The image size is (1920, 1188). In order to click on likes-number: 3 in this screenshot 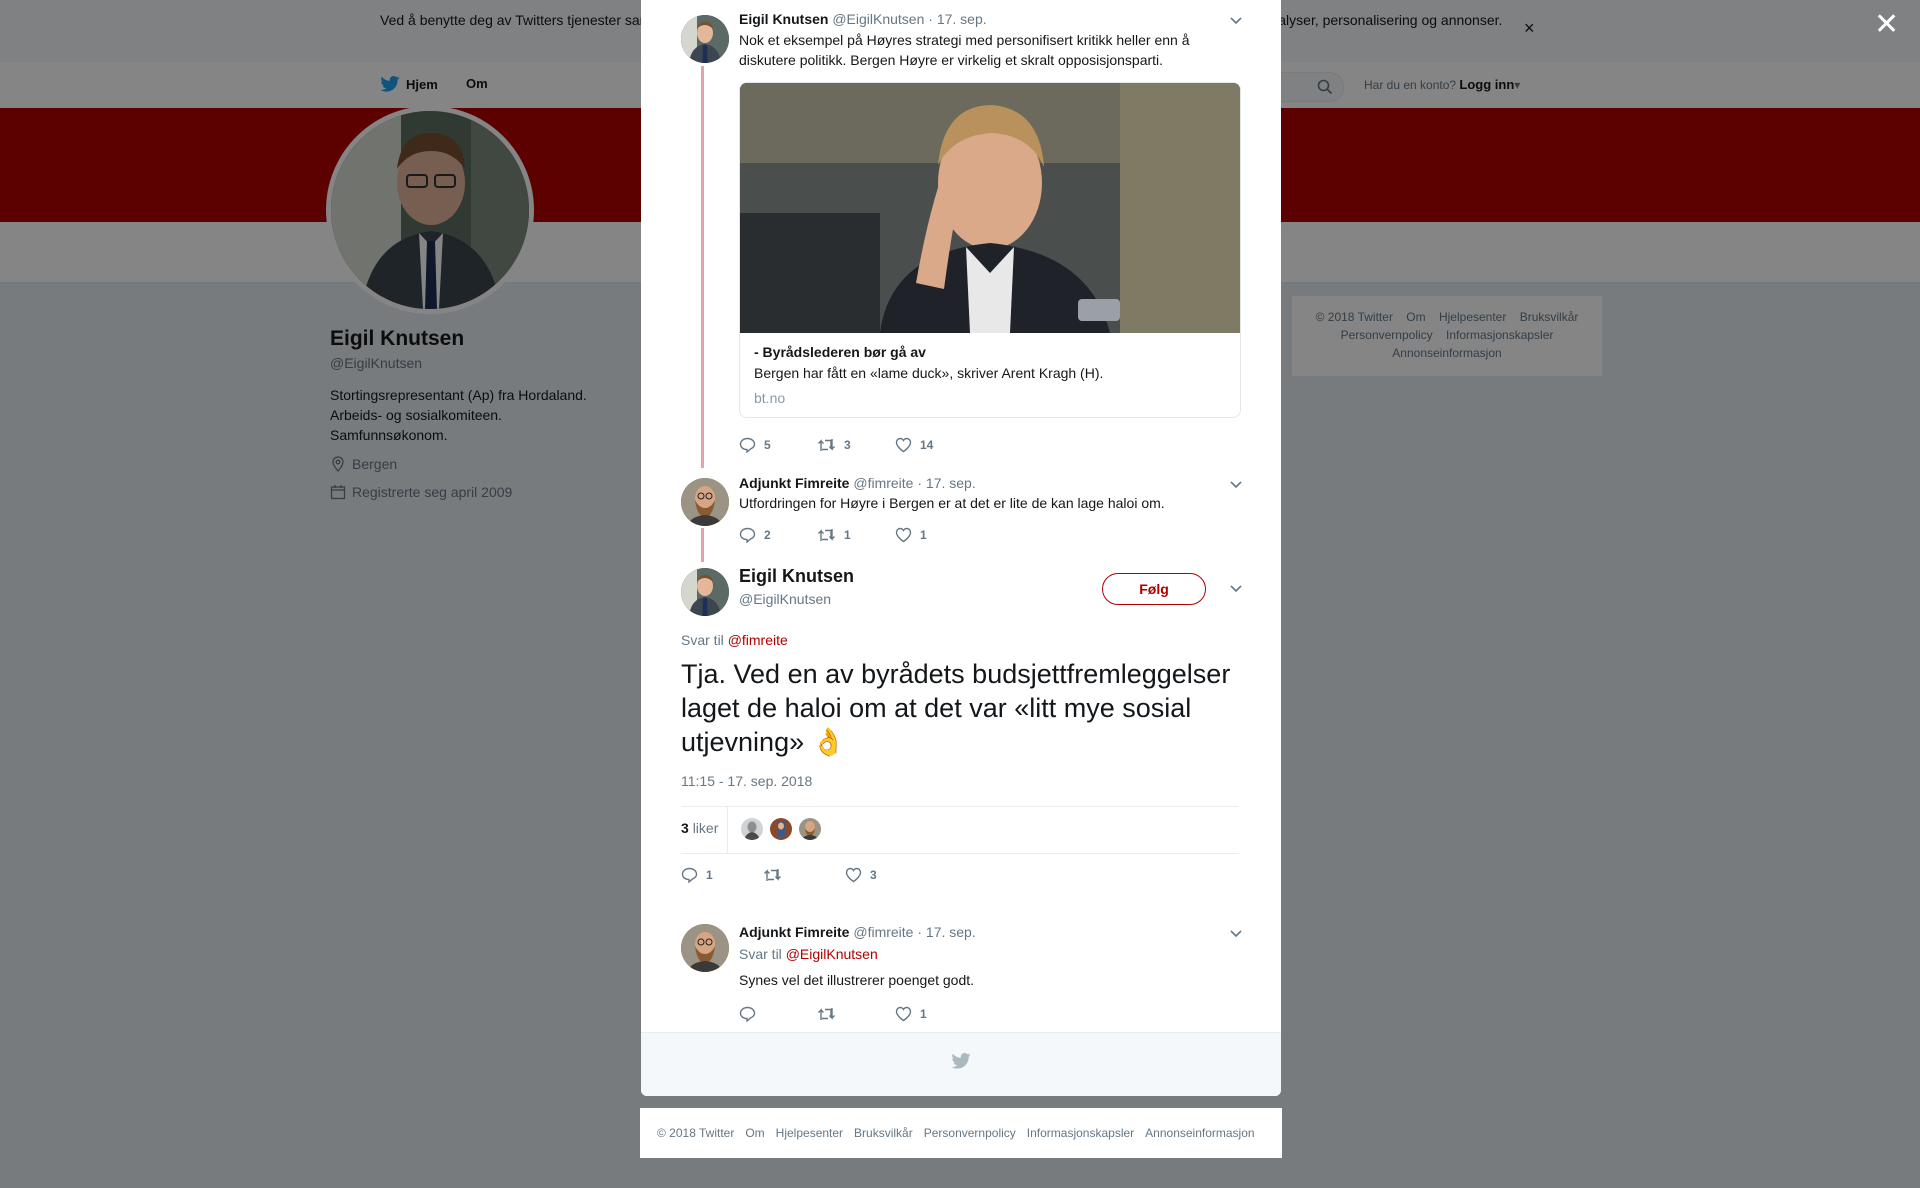, I will do `click(685, 828)`.